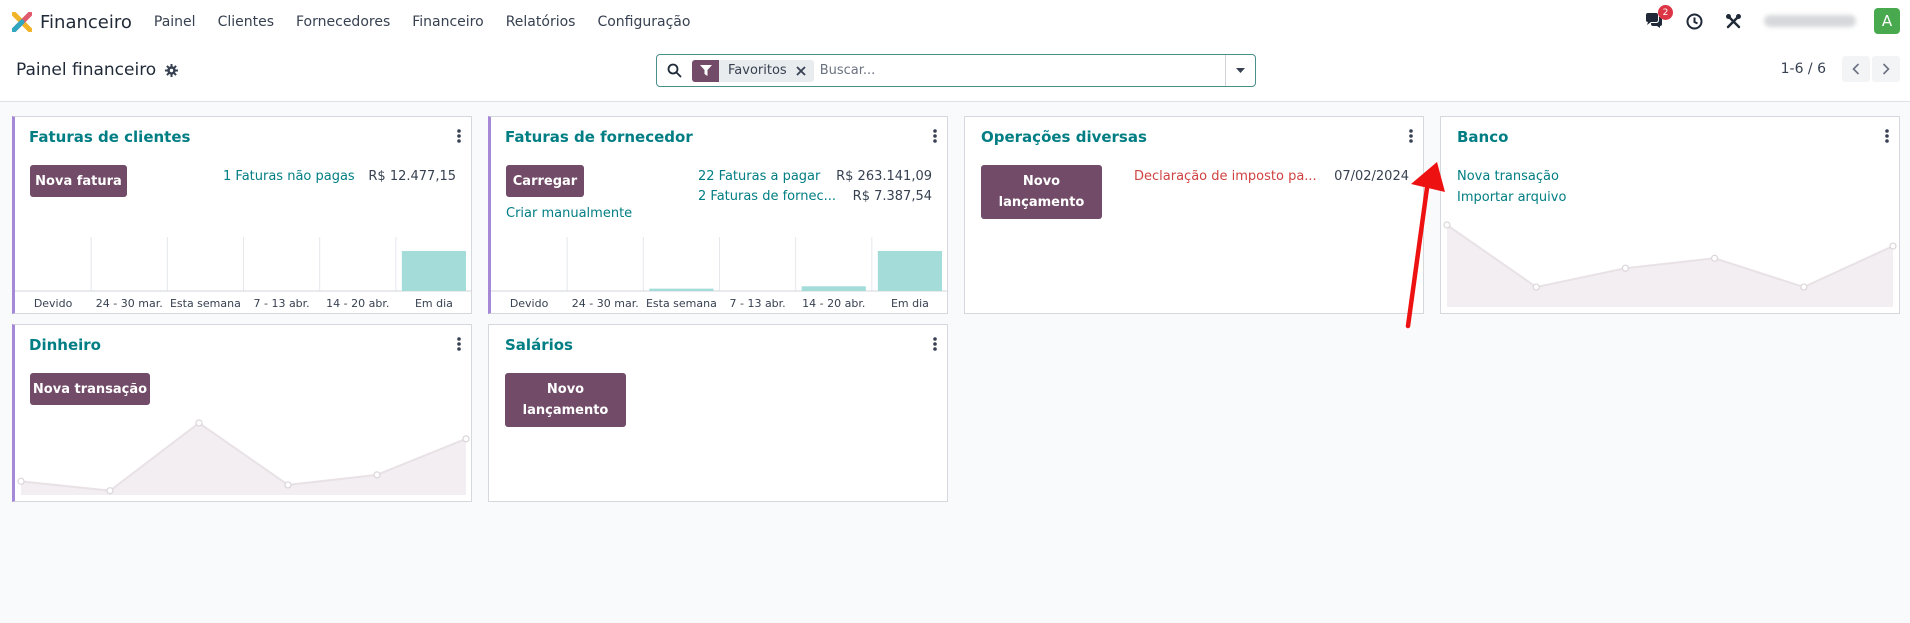 The image size is (1910, 623). Describe the element at coordinates (86, 70) in the screenshot. I see `page-title-text: Painel financeiro` at that location.